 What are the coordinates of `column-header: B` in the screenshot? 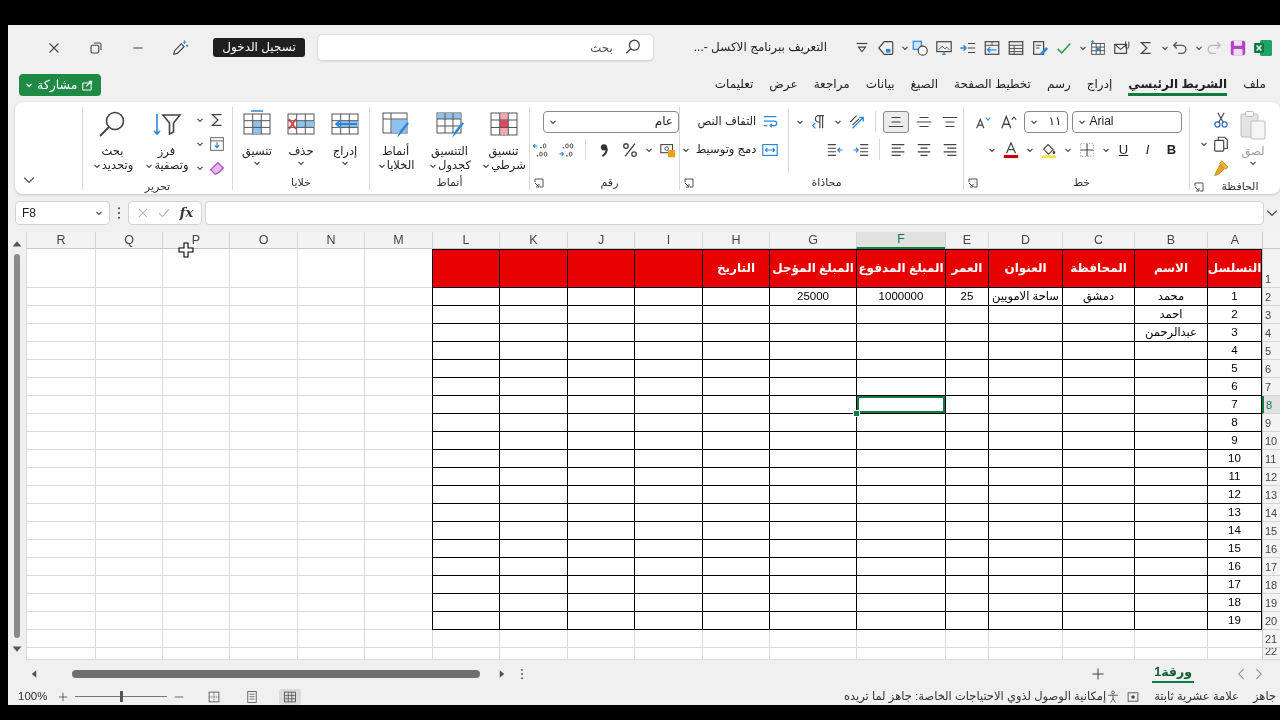 It's located at (1170, 240).